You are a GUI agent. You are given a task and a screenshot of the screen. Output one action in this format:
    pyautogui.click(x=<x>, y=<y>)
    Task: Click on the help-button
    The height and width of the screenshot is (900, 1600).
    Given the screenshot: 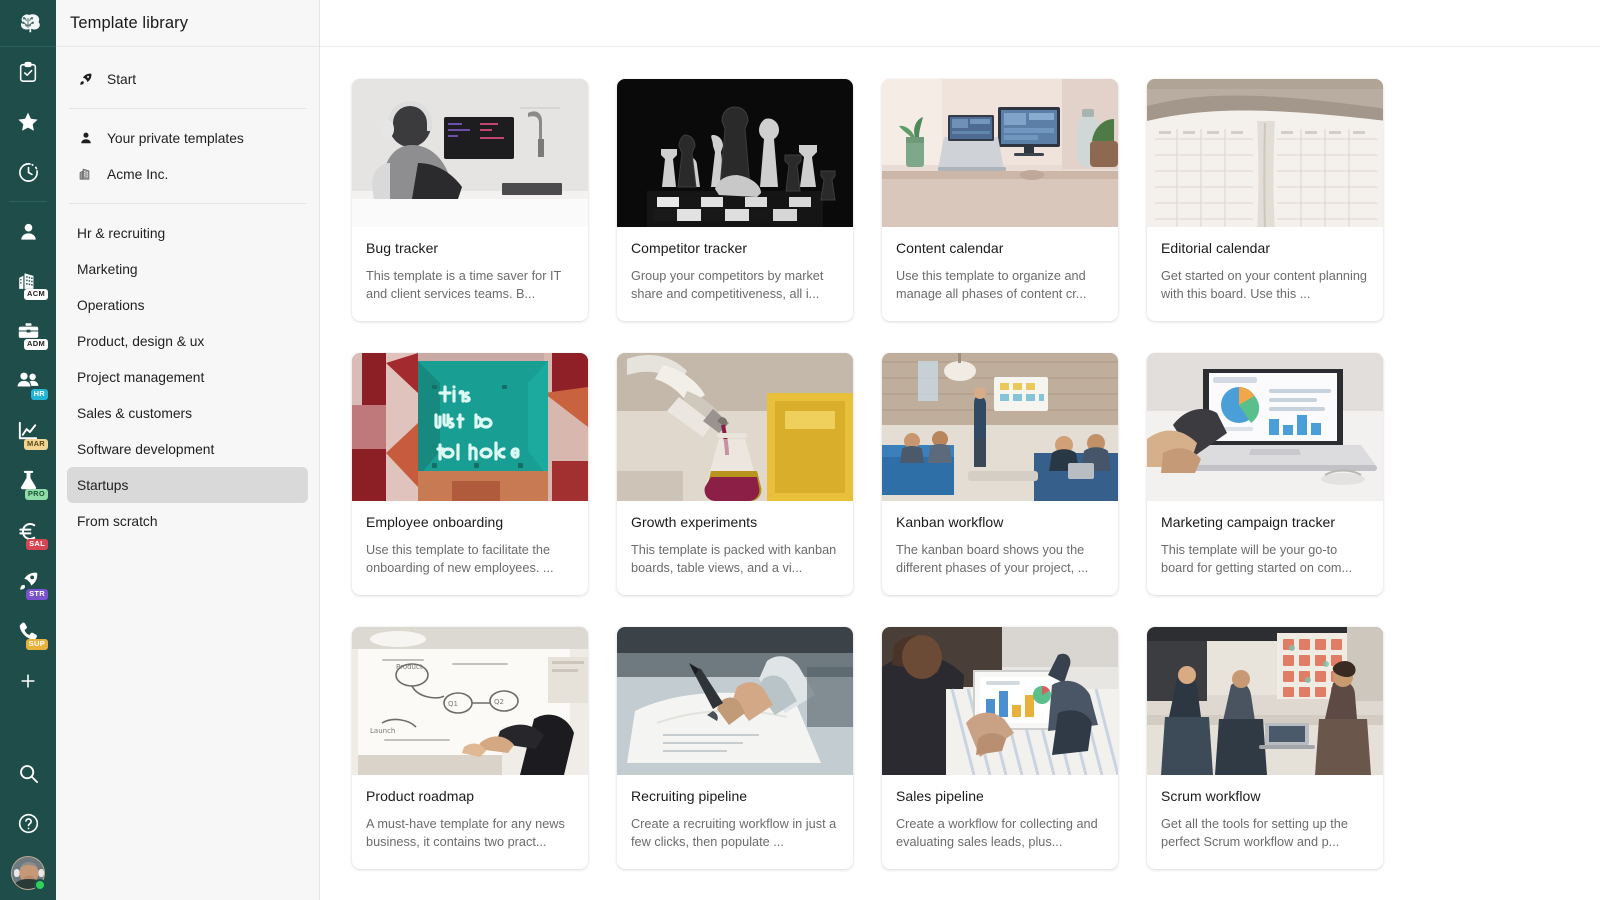 What is the action you would take?
    pyautogui.click(x=28, y=823)
    